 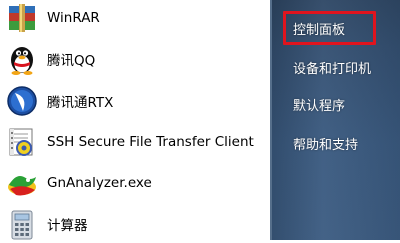 I want to click on winrar-icon, so click(x=22, y=18).